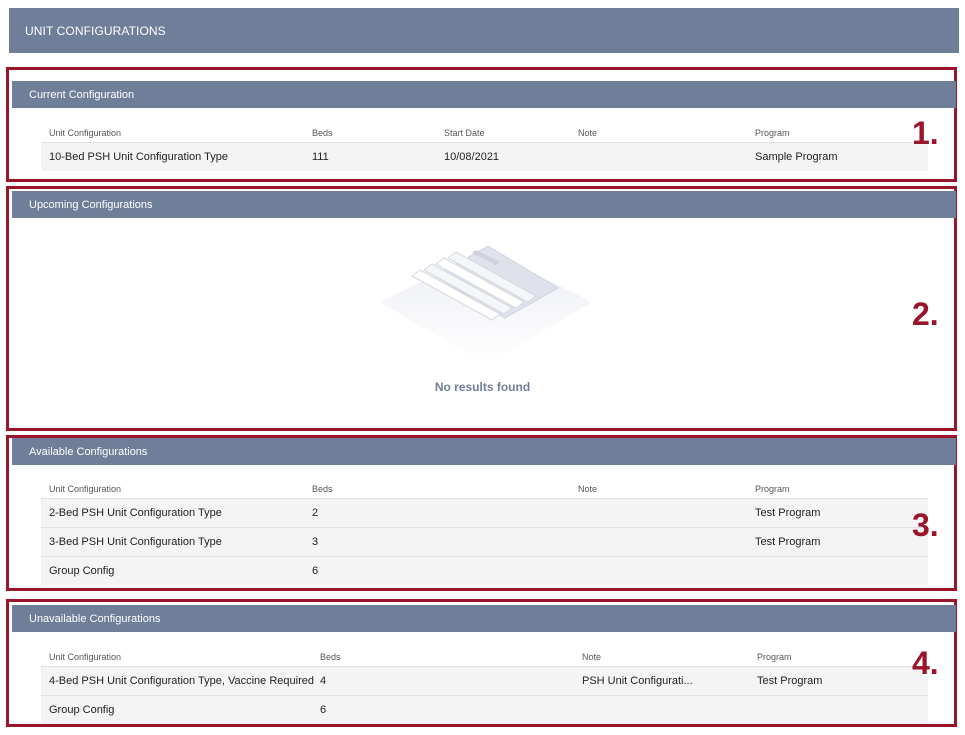 This screenshot has width=965, height=735. What do you see at coordinates (925, 525) in the screenshot?
I see `section-marker-3: 3.` at bounding box center [925, 525].